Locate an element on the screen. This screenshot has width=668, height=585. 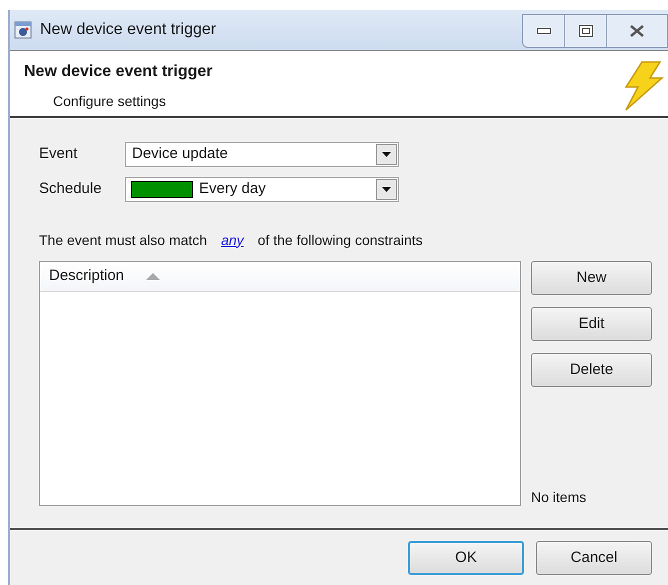
header-title: New device event trigger is located at coordinates (118, 72).